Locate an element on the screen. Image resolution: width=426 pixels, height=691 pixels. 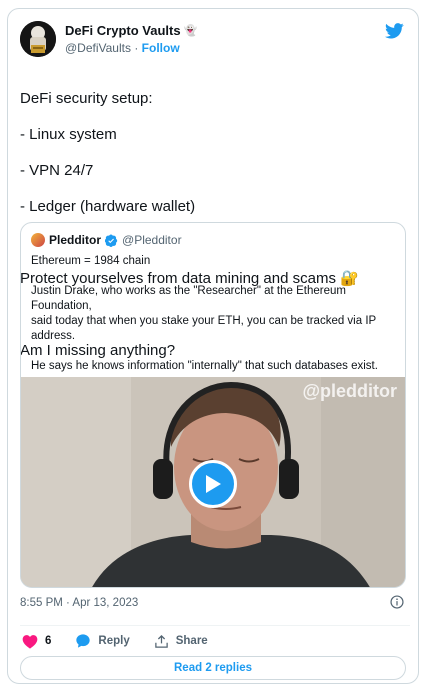
play-button is located at coordinates (213, 484).